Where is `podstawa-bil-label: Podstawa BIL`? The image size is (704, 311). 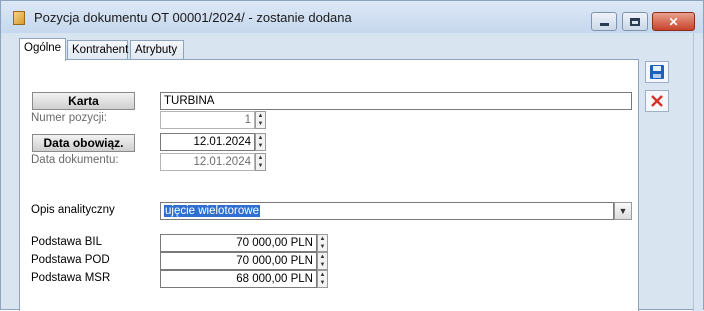 podstawa-bil-label: Podstawa BIL is located at coordinates (66, 242).